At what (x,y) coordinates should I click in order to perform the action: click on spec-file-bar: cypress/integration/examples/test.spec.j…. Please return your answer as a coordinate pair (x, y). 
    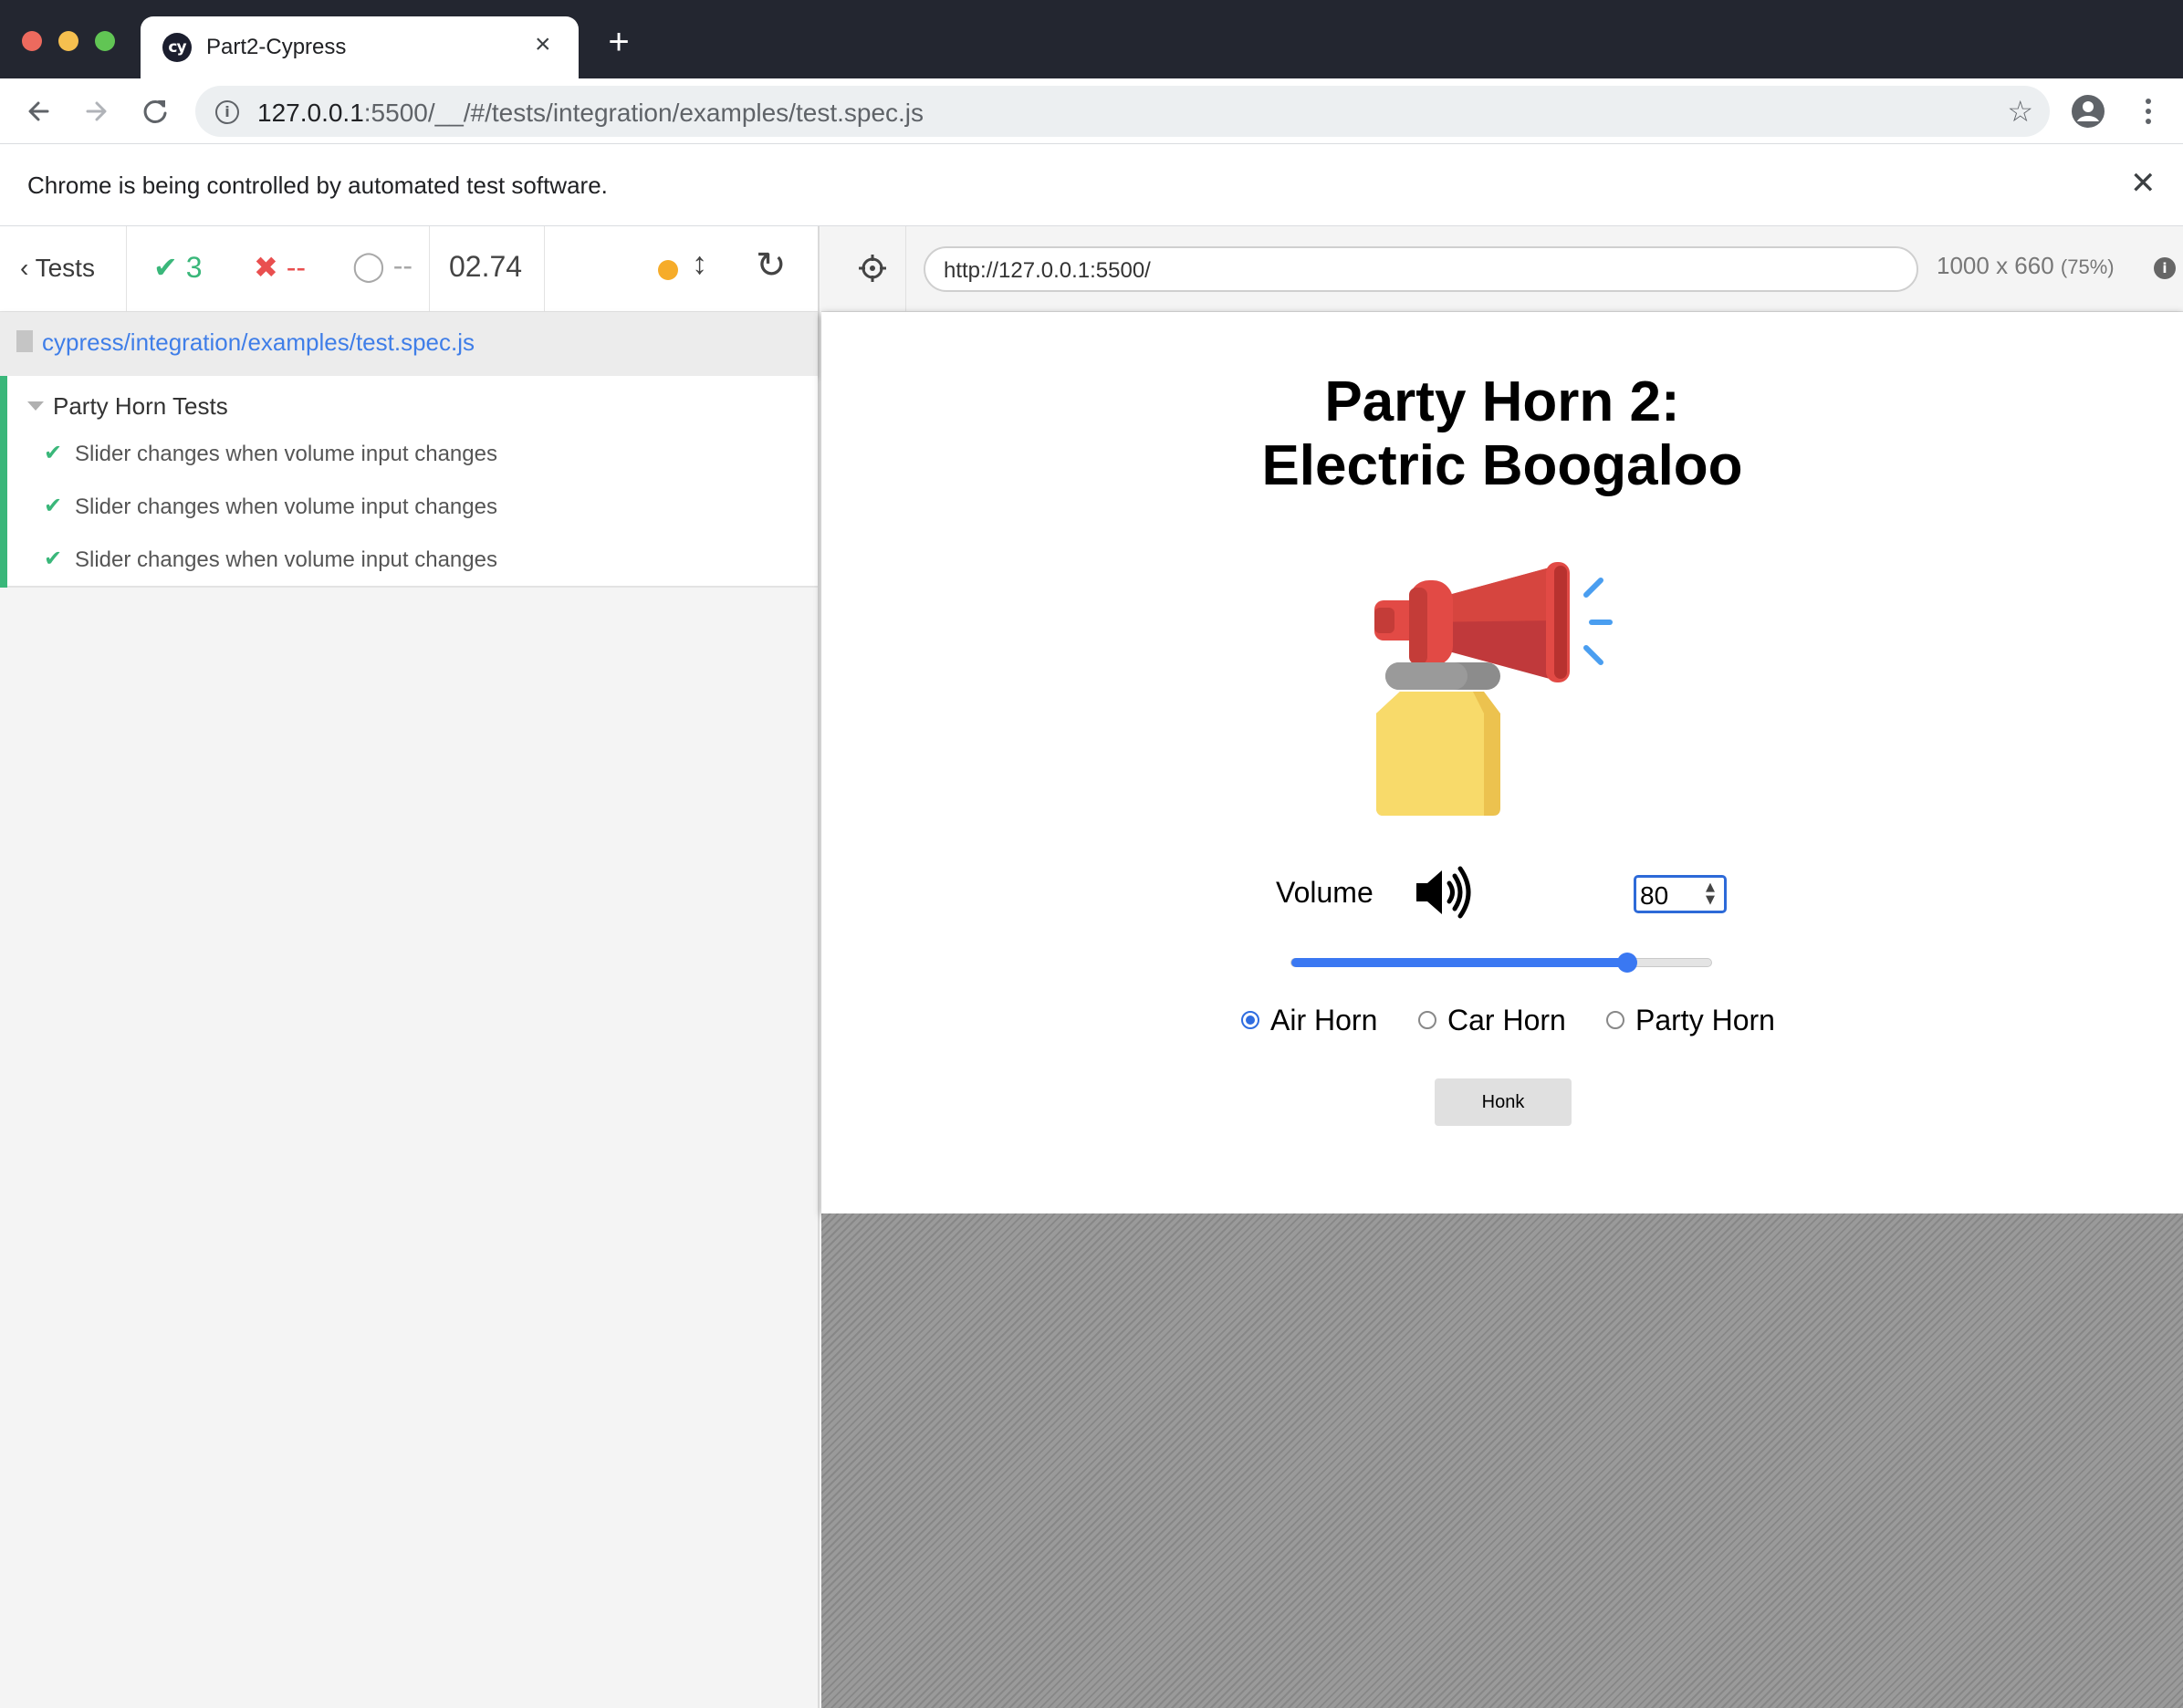
    Looking at the image, I should click on (409, 344).